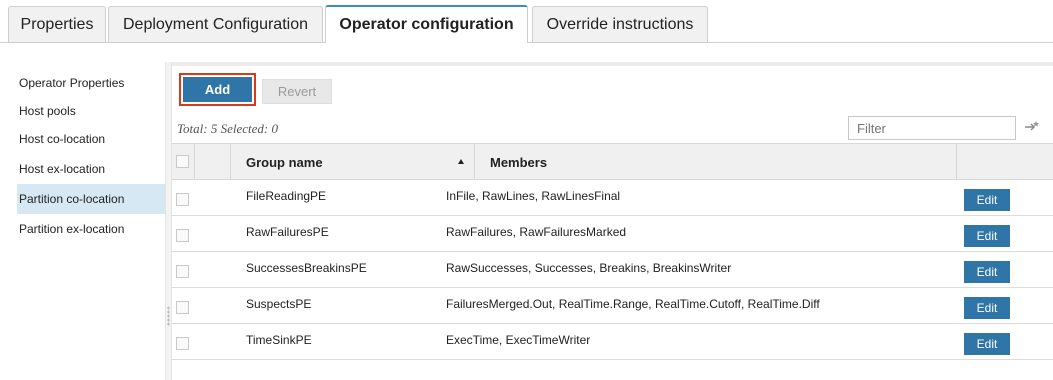 The image size is (1053, 380). Describe the element at coordinates (533, 196) in the screenshot. I see `members-cell: InFile, RawLines, RawLinesFinal` at that location.